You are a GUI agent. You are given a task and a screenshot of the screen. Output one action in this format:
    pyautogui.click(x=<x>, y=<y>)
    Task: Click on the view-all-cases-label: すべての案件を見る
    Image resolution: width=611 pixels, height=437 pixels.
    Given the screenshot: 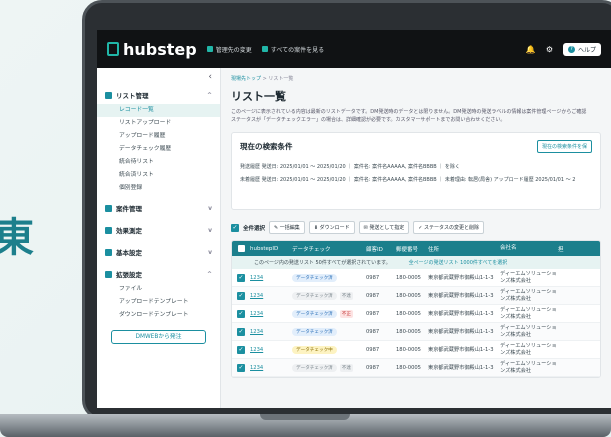 What is the action you would take?
    pyautogui.click(x=297, y=50)
    